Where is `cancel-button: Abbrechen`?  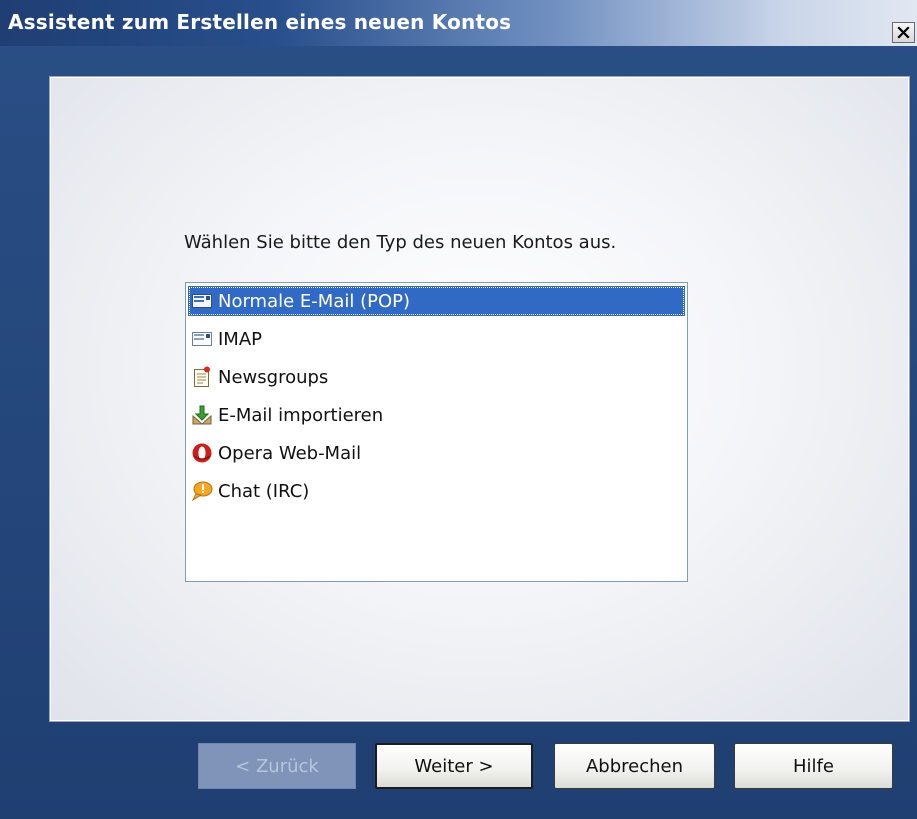
cancel-button: Abbrechen is located at coordinates (634, 766).